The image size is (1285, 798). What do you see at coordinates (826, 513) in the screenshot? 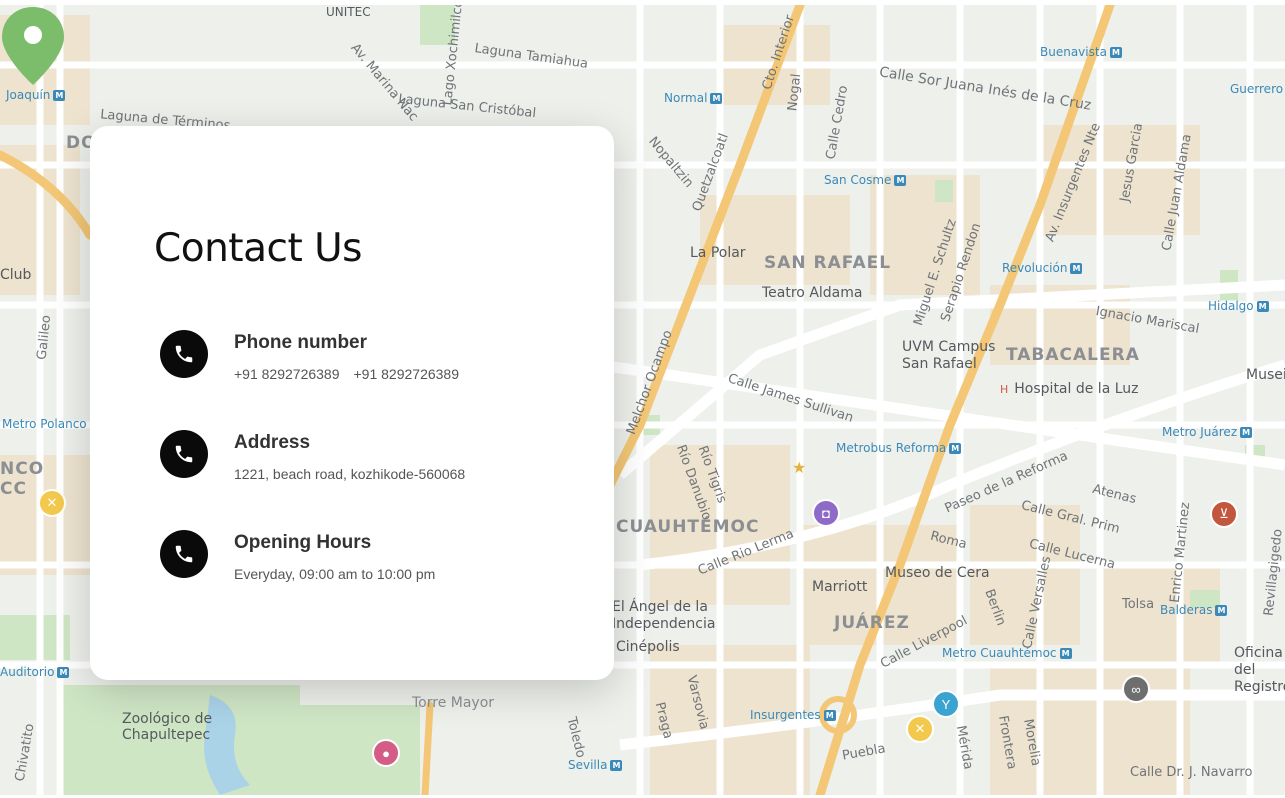
I see `shopping-bag-icon: ◘` at bounding box center [826, 513].